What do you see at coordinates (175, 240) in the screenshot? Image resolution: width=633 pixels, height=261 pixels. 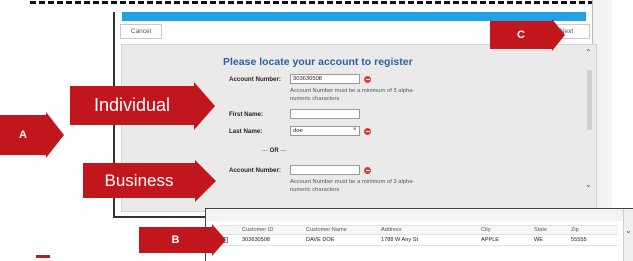 I see `callout-b: B` at bounding box center [175, 240].